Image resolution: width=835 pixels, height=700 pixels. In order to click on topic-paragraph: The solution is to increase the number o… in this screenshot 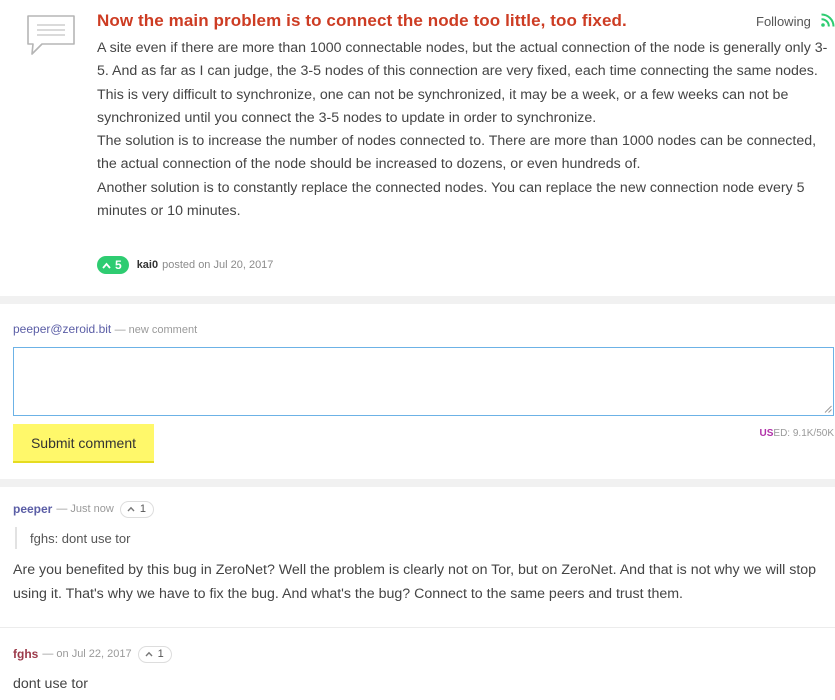, I will do `click(457, 153)`.